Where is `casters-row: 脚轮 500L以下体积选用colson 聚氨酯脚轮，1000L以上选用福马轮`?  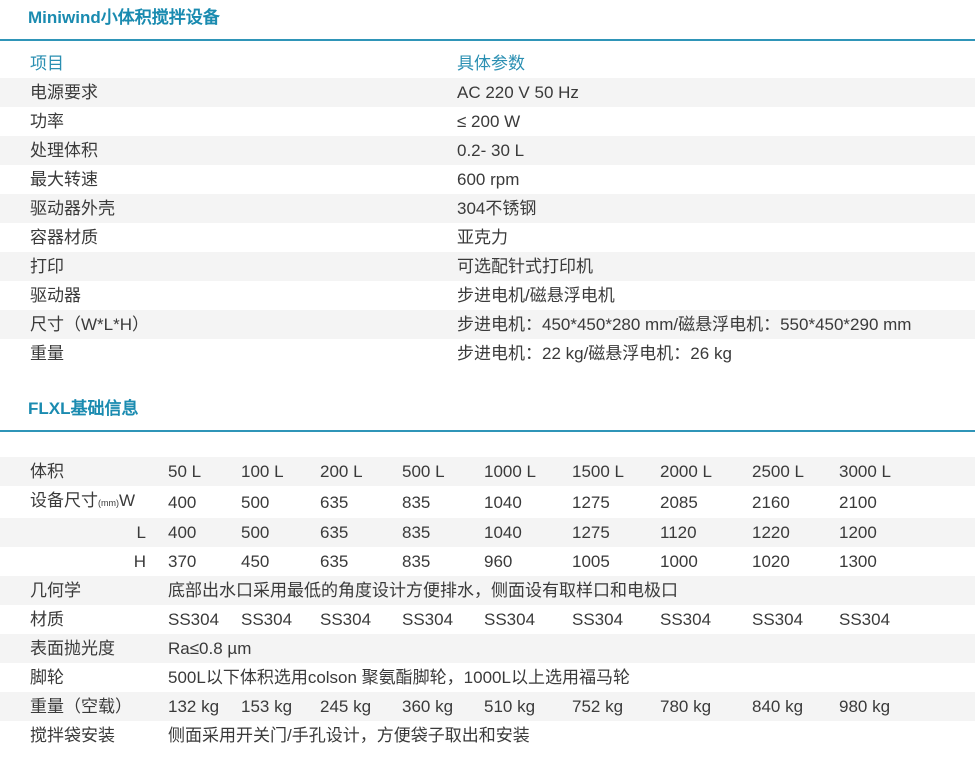 casters-row: 脚轮 500L以下体积选用colson 聚氨酯脚轮，1000L以上选用福马轮 is located at coordinates (487, 677).